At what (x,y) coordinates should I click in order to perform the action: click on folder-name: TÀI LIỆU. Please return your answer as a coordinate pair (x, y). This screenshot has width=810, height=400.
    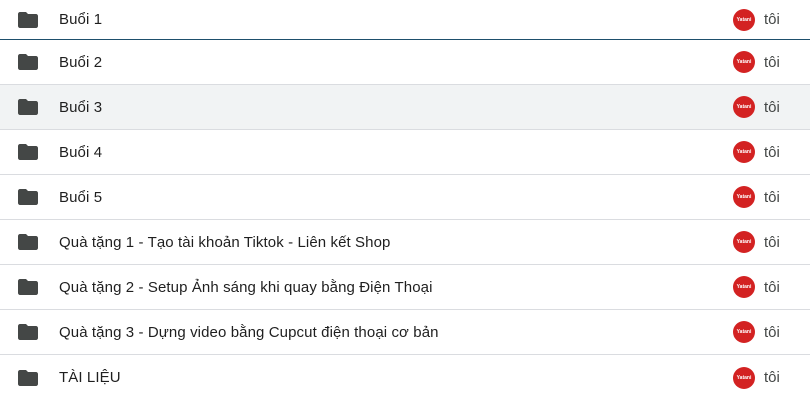
    Looking at the image, I should click on (90, 377).